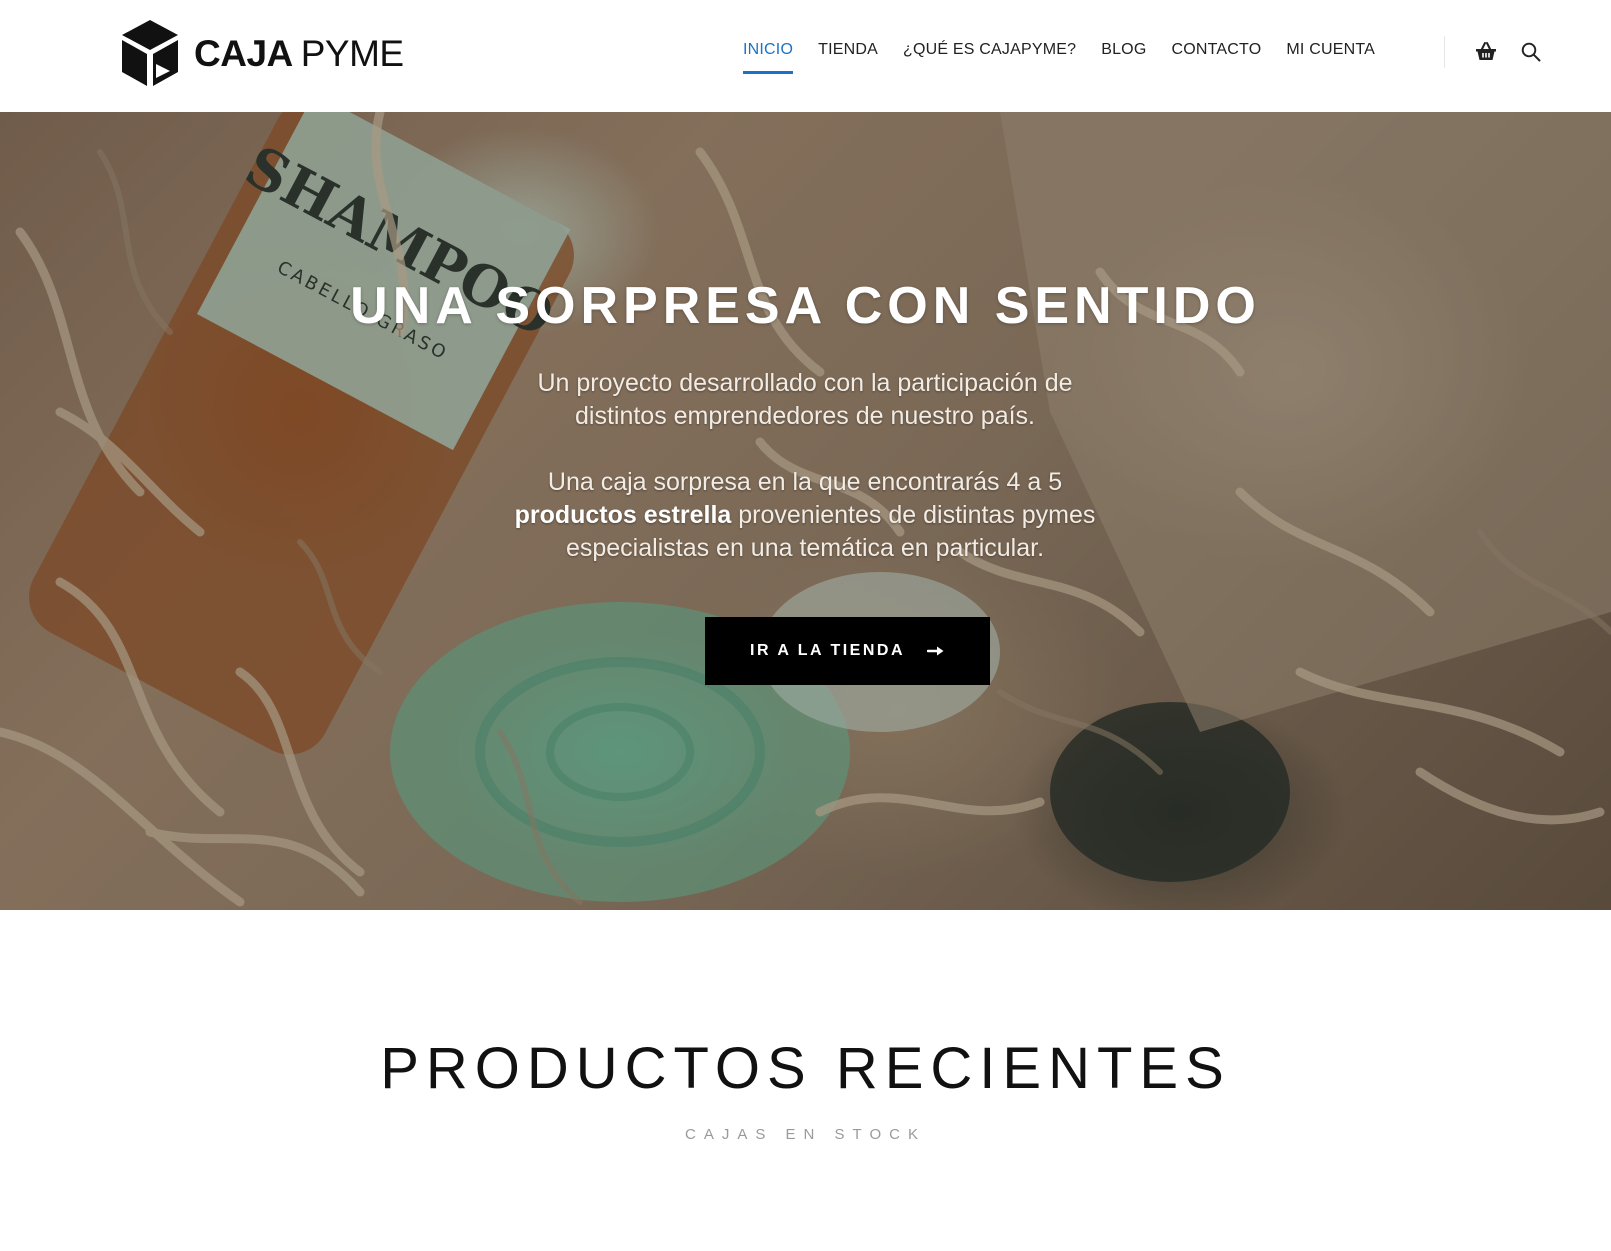 Image resolution: width=1611 pixels, height=1251 pixels. I want to click on nav-item-que-es-cajapyme: ¿QUÉ ES CAJAPYME?, so click(989, 57).